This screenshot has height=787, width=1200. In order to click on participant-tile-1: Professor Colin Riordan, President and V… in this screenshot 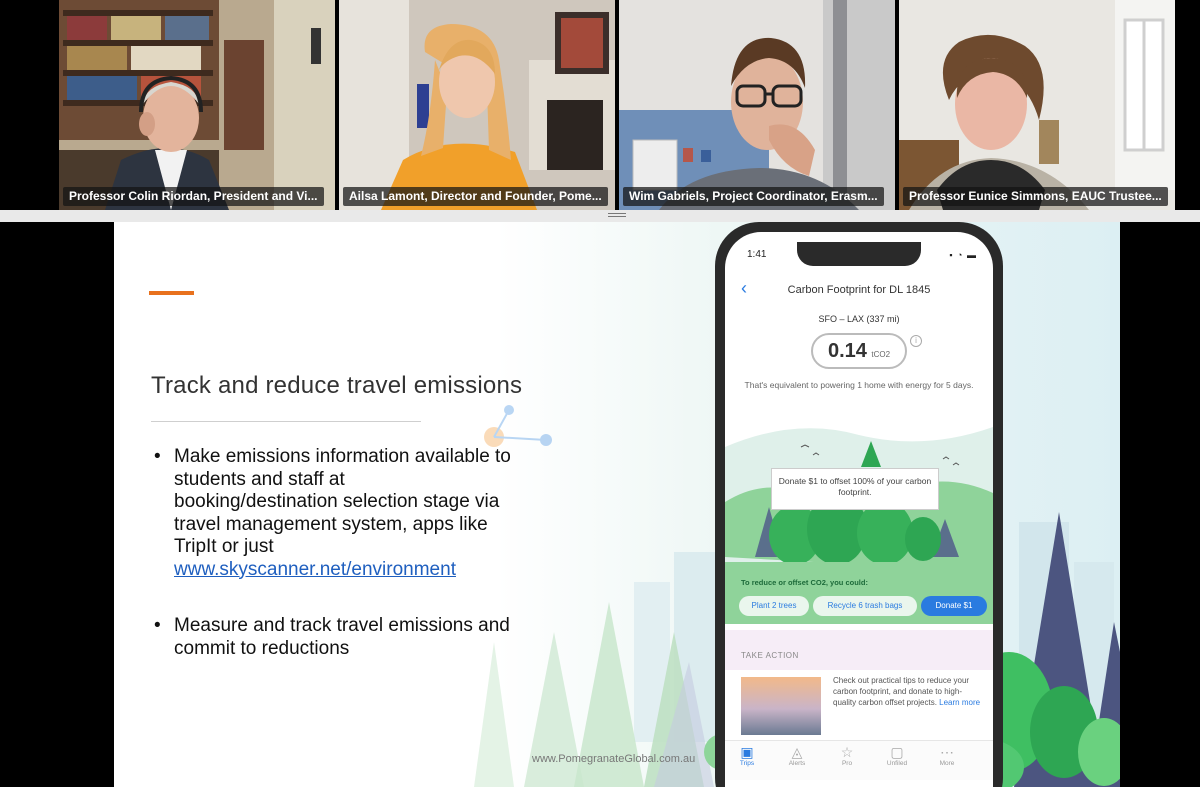, I will do `click(197, 105)`.